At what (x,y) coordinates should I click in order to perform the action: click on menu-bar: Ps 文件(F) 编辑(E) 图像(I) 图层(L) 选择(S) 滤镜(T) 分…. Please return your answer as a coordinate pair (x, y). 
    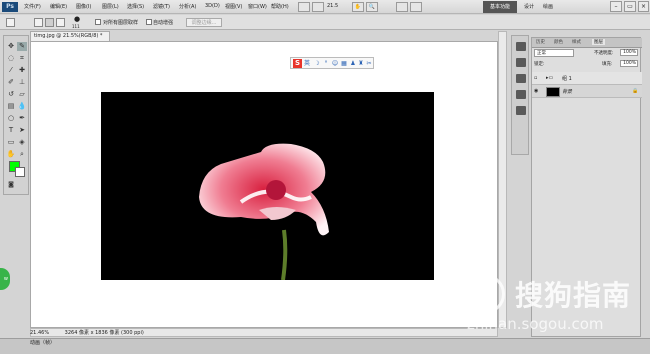
    Looking at the image, I should click on (325, 7).